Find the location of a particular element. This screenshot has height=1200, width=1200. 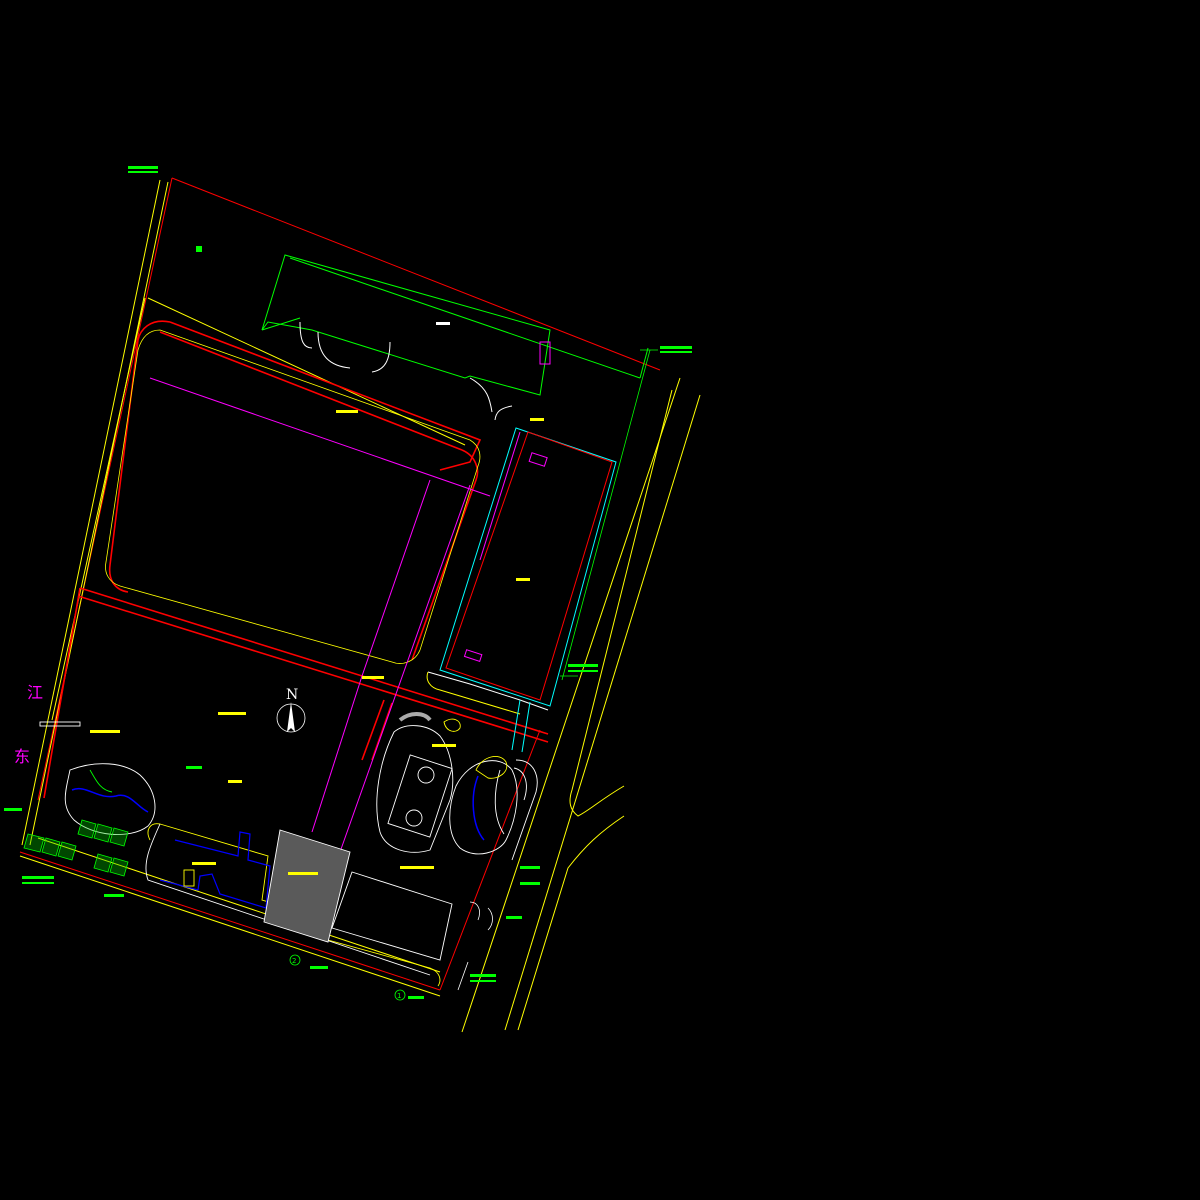

callout-number-1: 1 is located at coordinates (399, 996).